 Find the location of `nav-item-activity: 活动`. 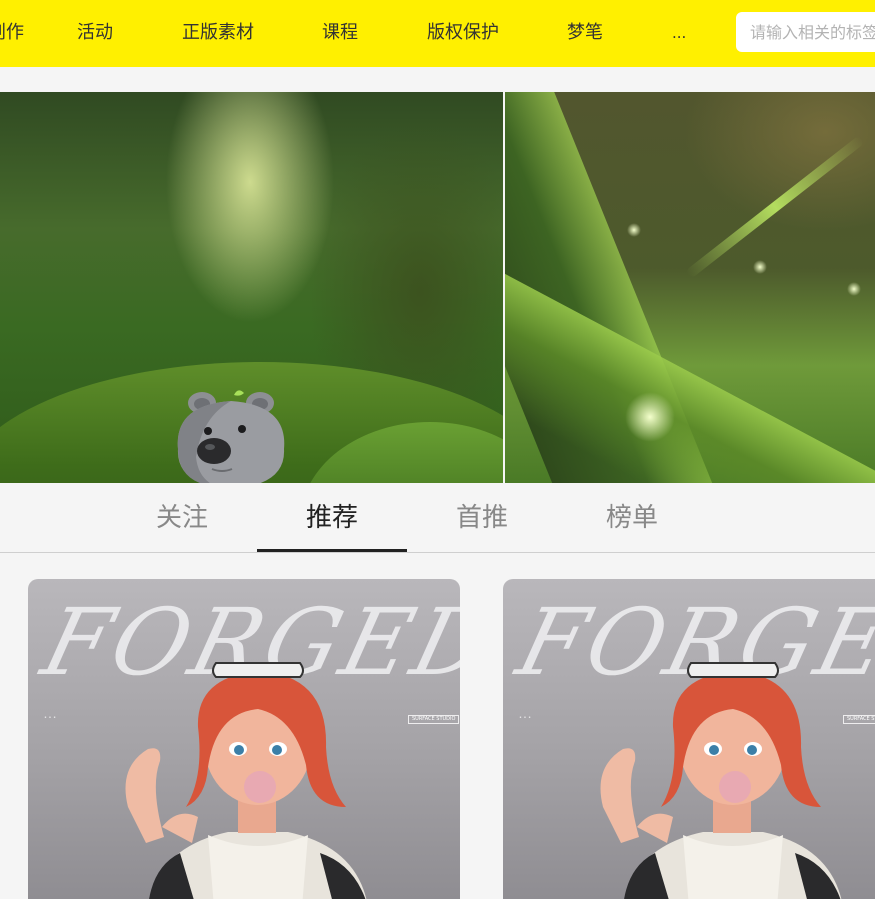

nav-item-activity: 活动 is located at coordinates (95, 33).